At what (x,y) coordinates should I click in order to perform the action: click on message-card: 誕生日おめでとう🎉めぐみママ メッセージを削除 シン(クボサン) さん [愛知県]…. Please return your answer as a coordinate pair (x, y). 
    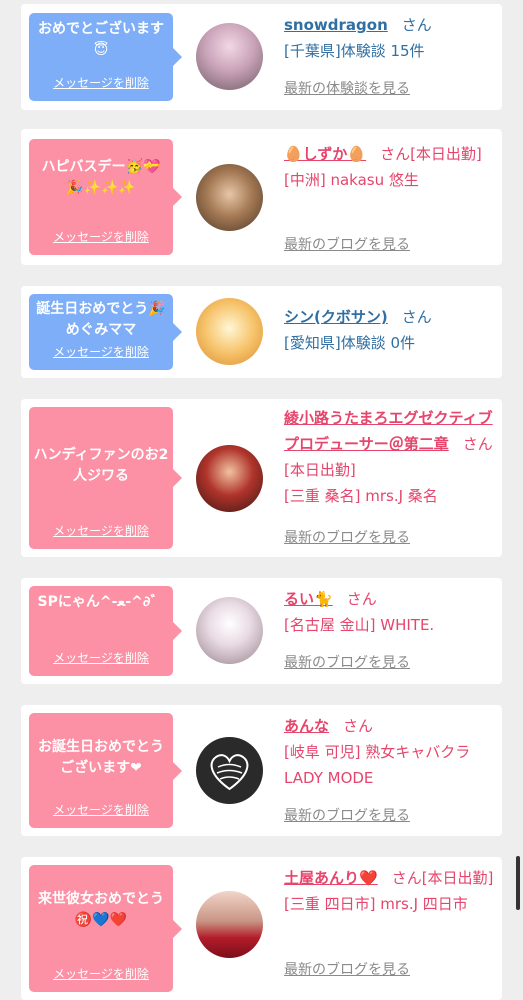
    Looking at the image, I should click on (261, 332).